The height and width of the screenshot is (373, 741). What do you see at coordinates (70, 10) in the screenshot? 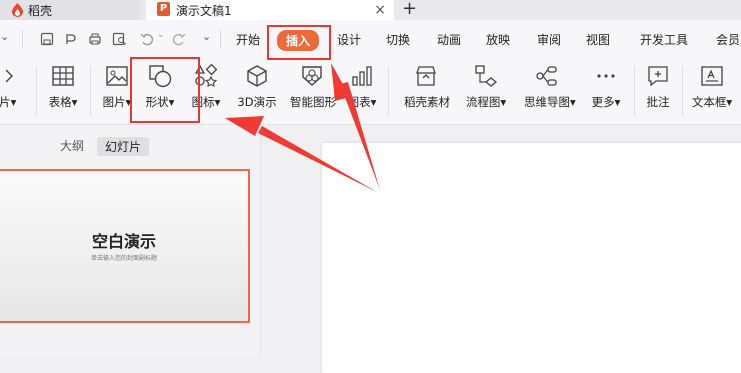
I see `tab-docer: 稻壳` at bounding box center [70, 10].